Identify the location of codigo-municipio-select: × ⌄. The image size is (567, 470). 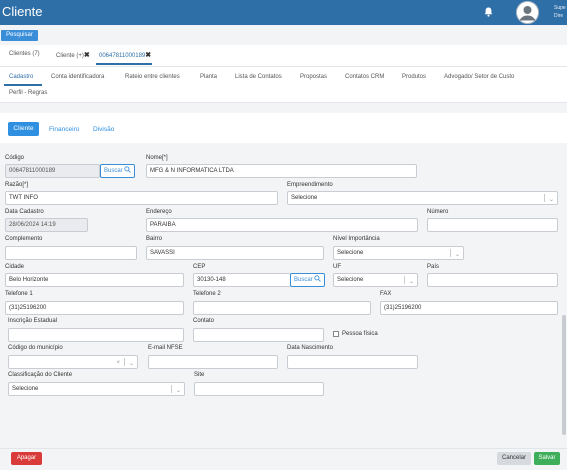
(73, 362).